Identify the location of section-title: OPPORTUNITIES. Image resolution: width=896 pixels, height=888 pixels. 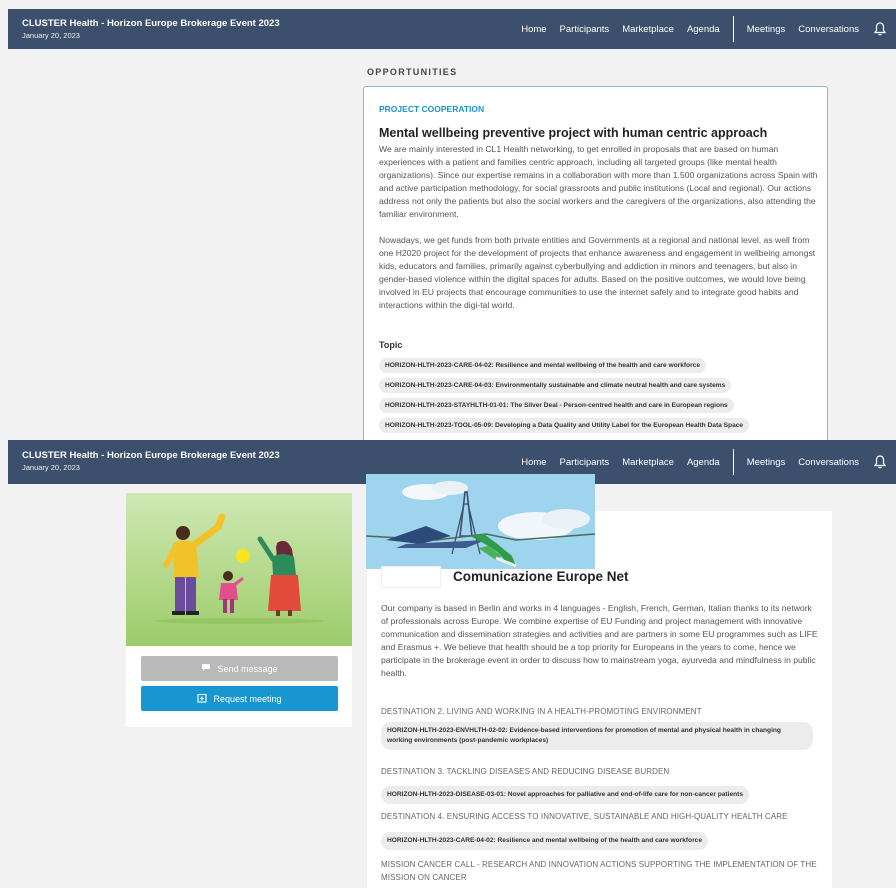
(412, 72).